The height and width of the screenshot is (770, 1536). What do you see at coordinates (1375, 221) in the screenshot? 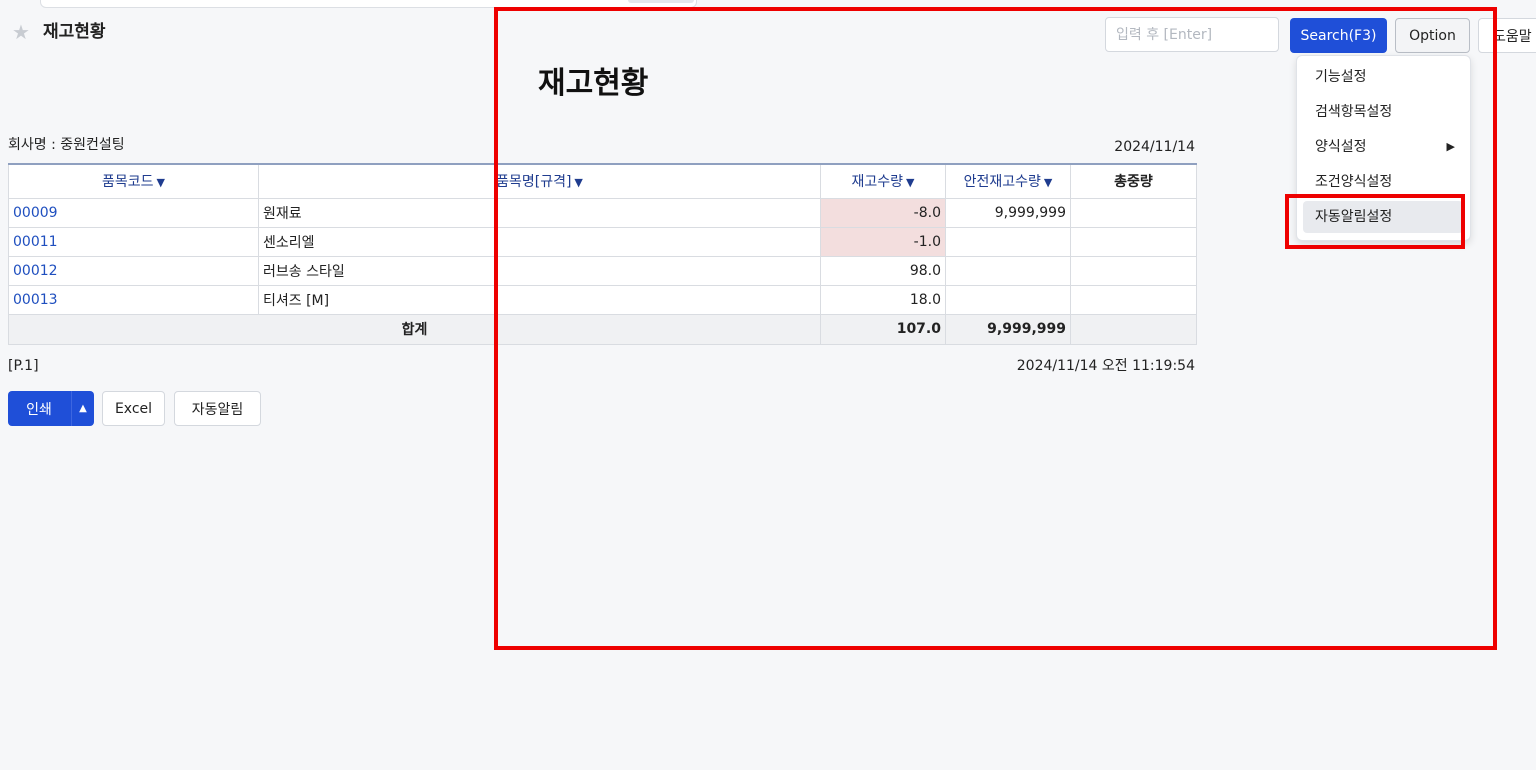
I see `highlight-box-auto-alarm-settings` at bounding box center [1375, 221].